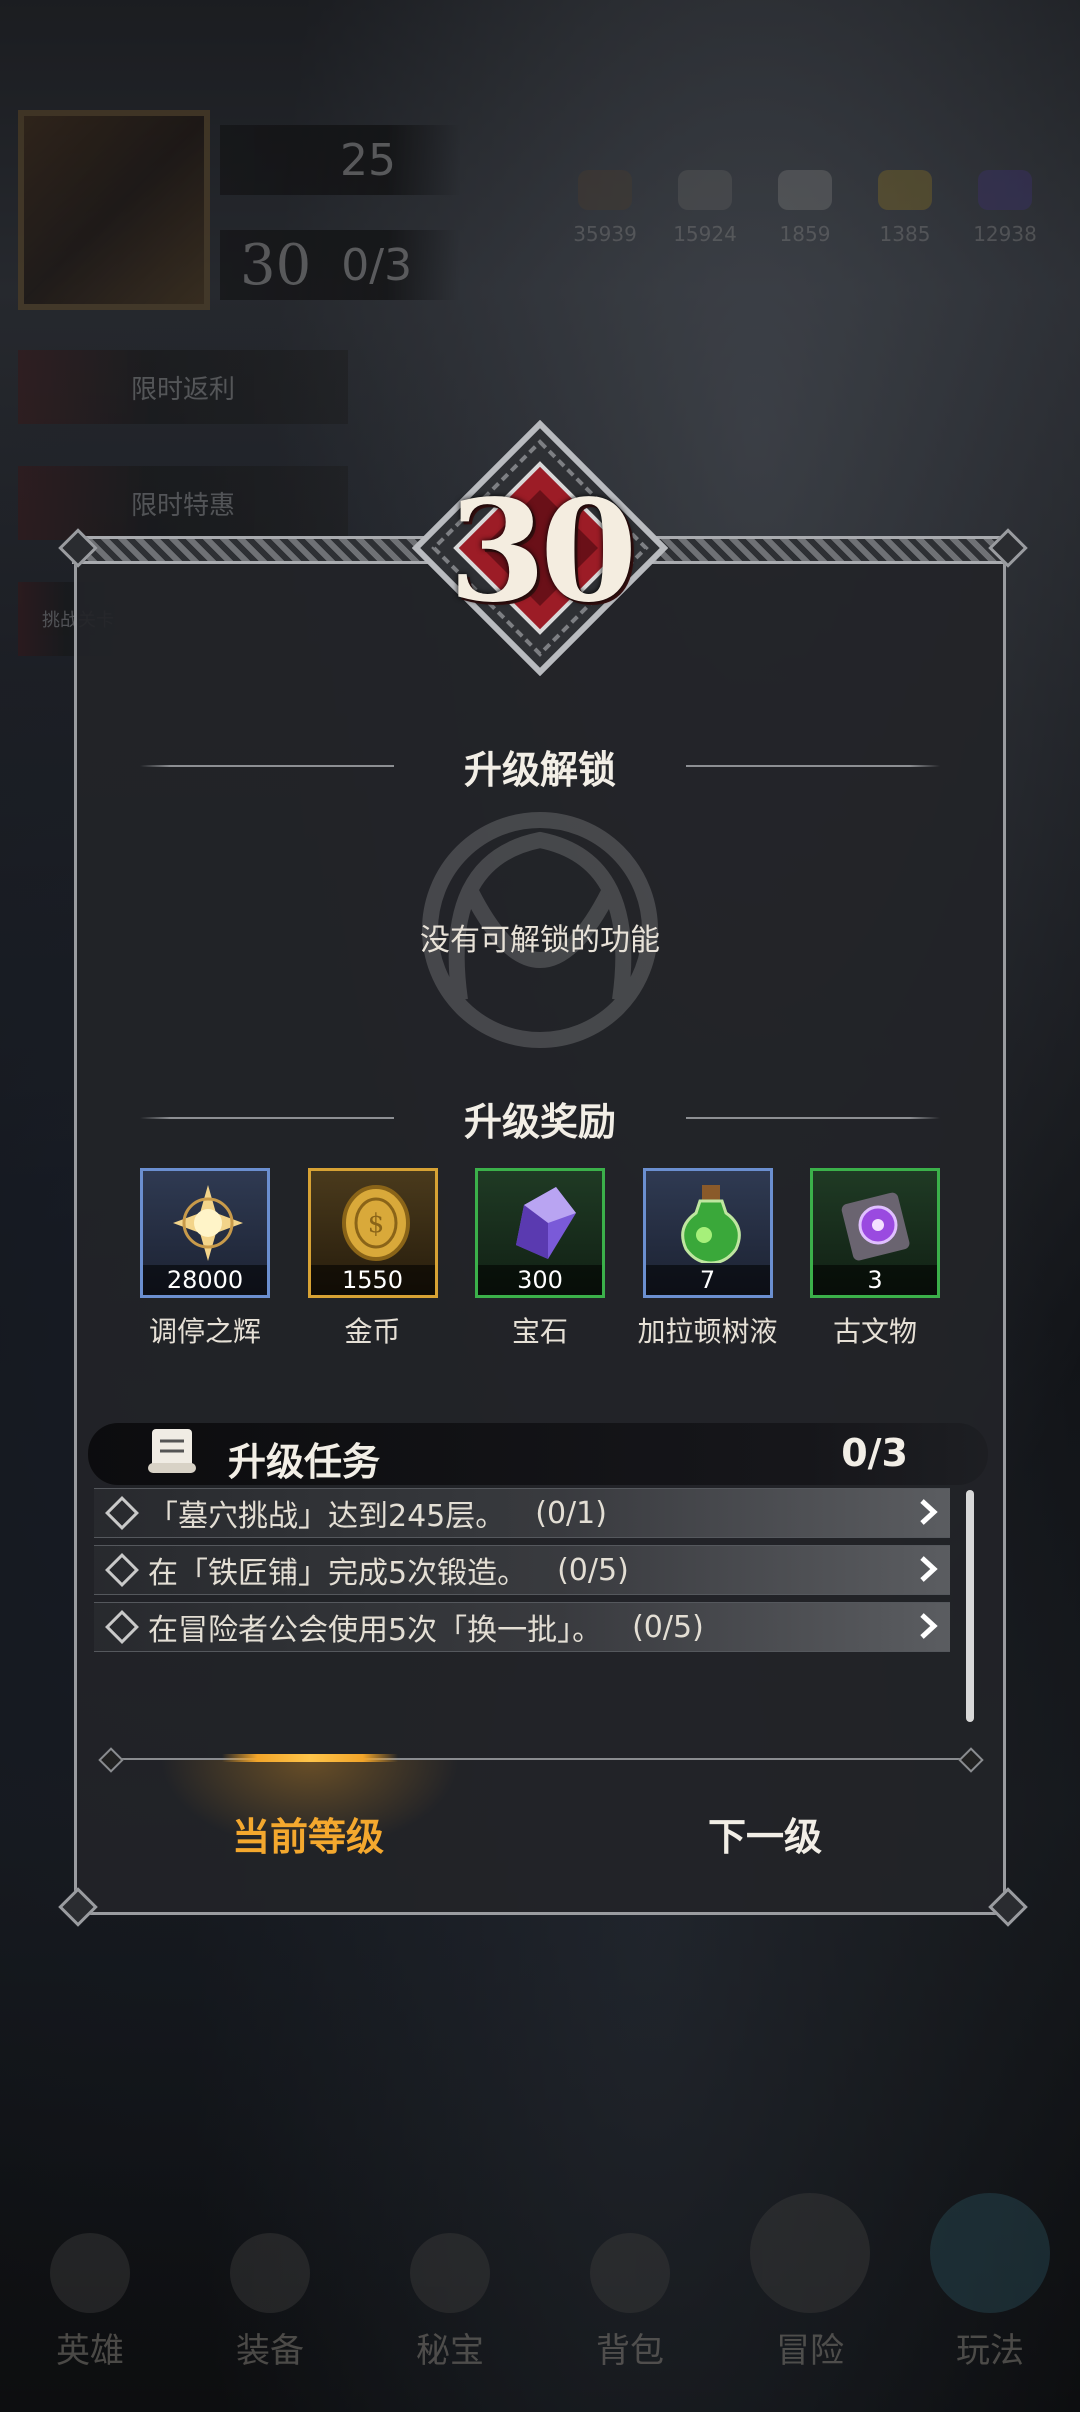 The image size is (1080, 2412). Describe the element at coordinates (540, 769) in the screenshot. I see `unlock-title: 升级解锁` at that location.